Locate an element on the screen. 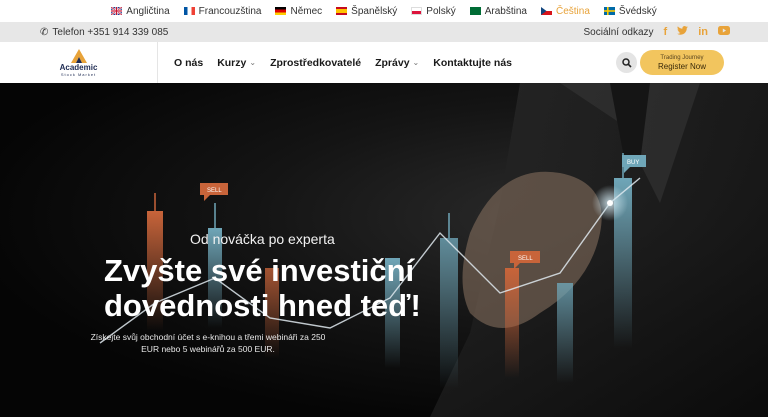  czech-flag-icon is located at coordinates (546, 11).